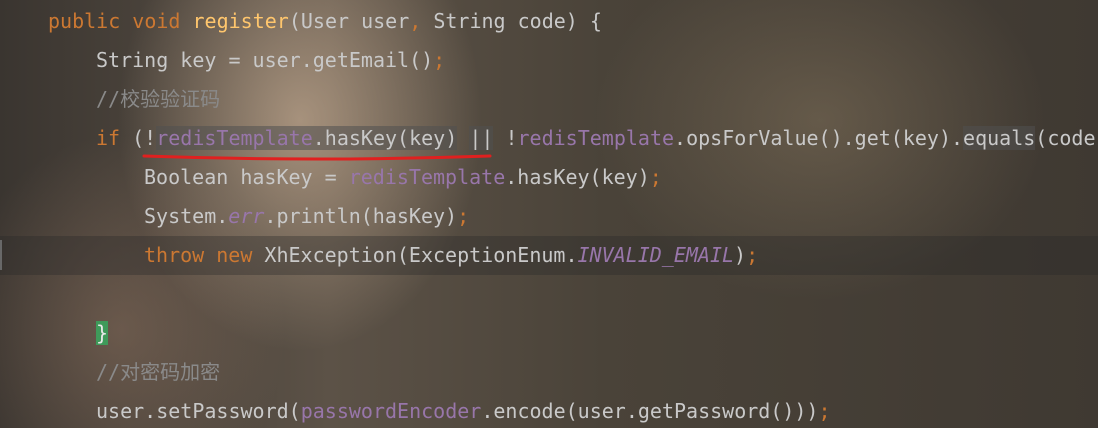 The image size is (1098, 428). Describe the element at coordinates (361, 216) in the screenshot. I see `code-token: .println(hasKey)` at that location.